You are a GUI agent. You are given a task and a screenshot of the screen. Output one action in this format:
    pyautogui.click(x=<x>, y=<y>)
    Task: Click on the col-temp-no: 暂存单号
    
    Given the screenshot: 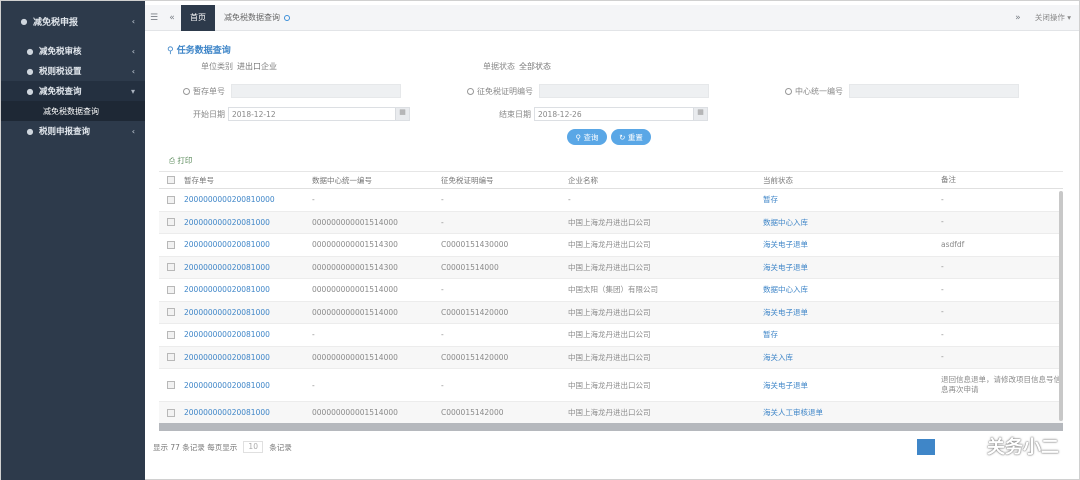 What is the action you would take?
    pyautogui.click(x=247, y=180)
    